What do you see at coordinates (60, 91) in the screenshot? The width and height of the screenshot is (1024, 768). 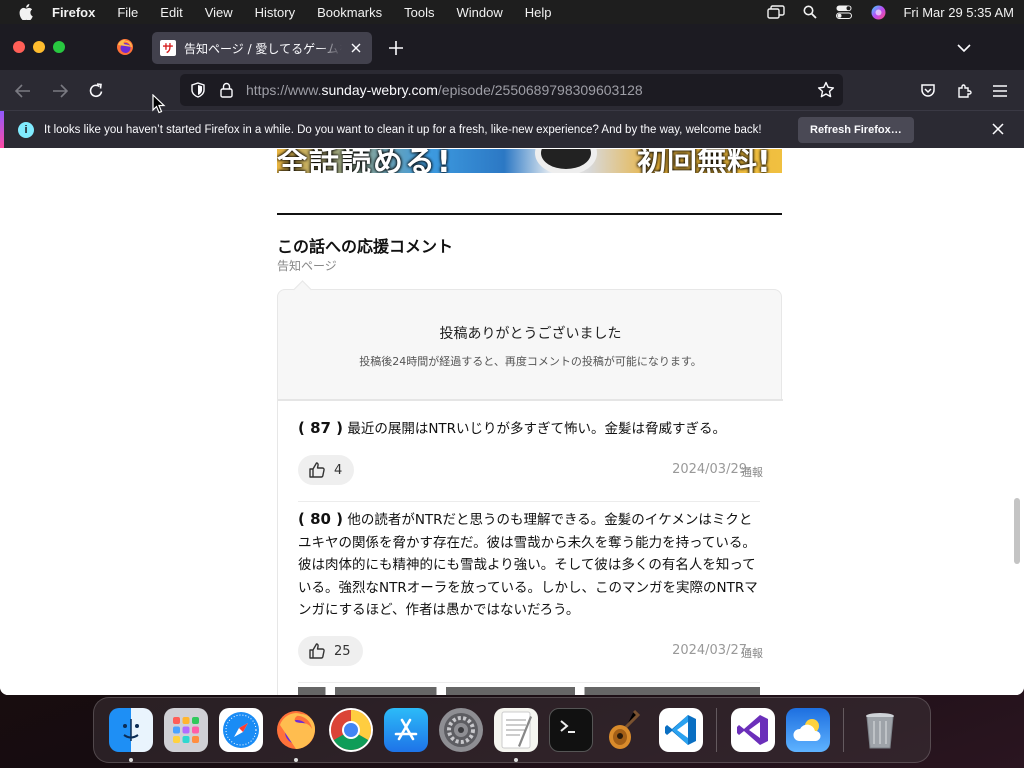 I see `forward-arrow-icon` at bounding box center [60, 91].